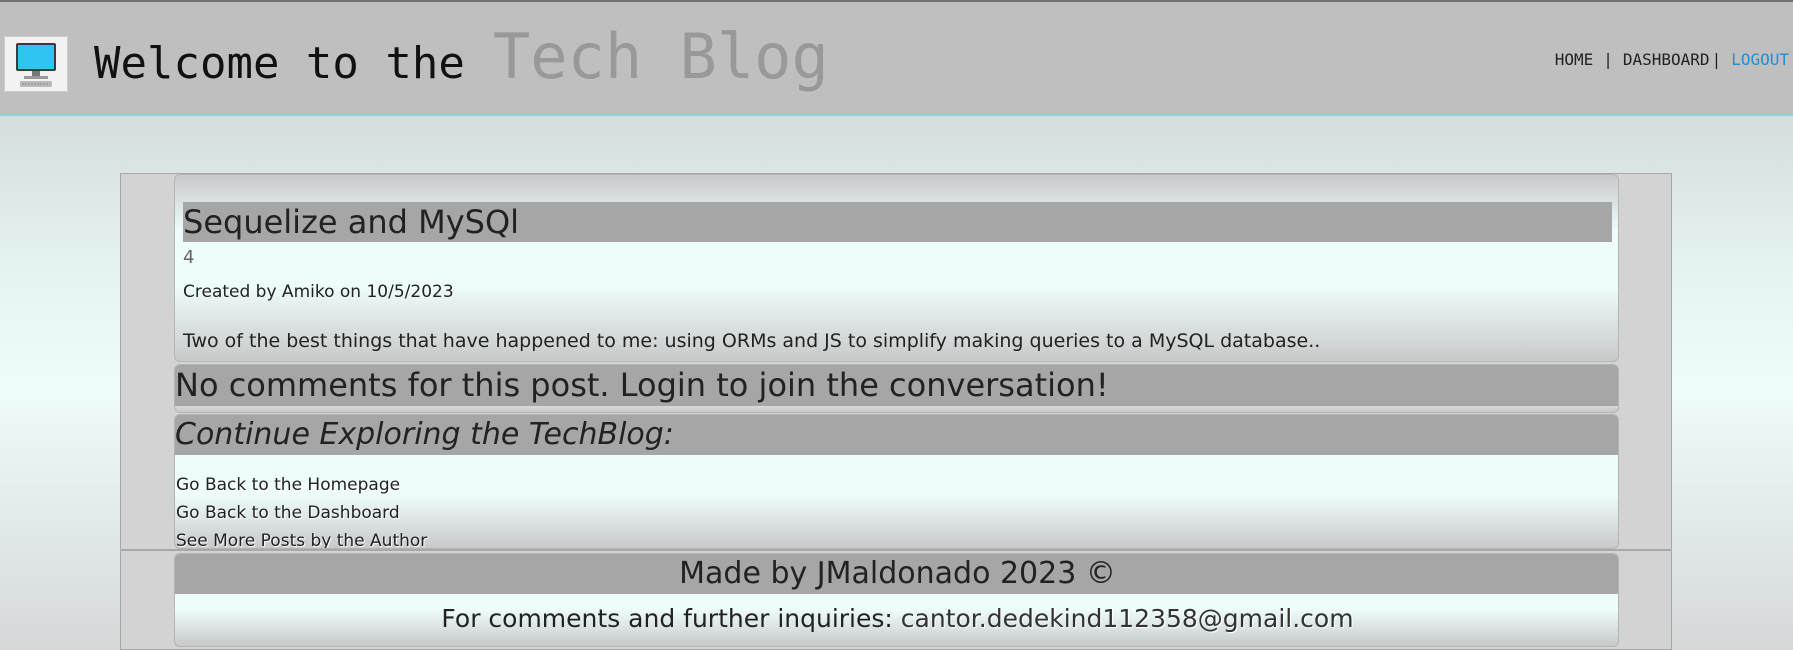  What do you see at coordinates (897, 222) in the screenshot?
I see `post-title: Sequelize and MySQl` at bounding box center [897, 222].